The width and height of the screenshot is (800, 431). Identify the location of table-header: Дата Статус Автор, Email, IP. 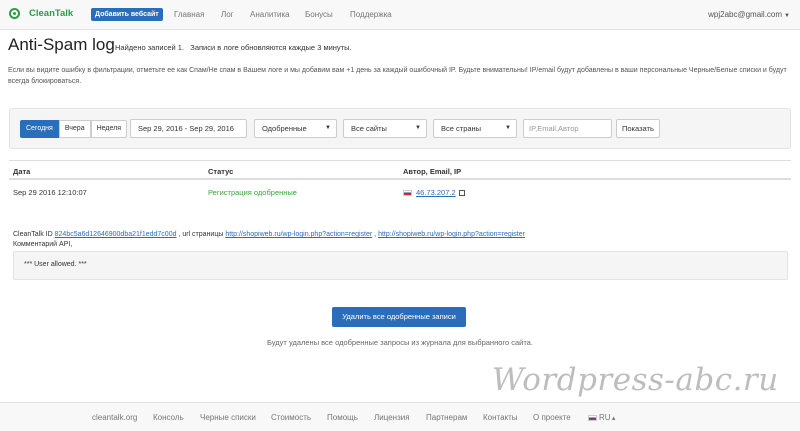
(400, 170).